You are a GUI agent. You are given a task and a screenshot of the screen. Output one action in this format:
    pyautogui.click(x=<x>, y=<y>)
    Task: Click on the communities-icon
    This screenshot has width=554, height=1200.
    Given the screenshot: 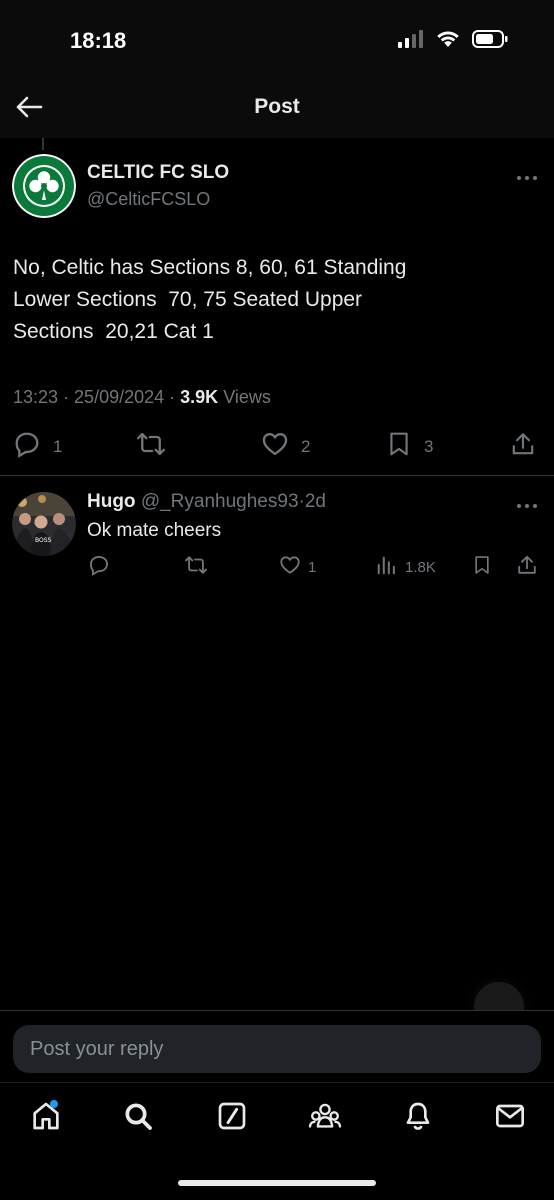 What is the action you would take?
    pyautogui.click(x=325, y=1118)
    